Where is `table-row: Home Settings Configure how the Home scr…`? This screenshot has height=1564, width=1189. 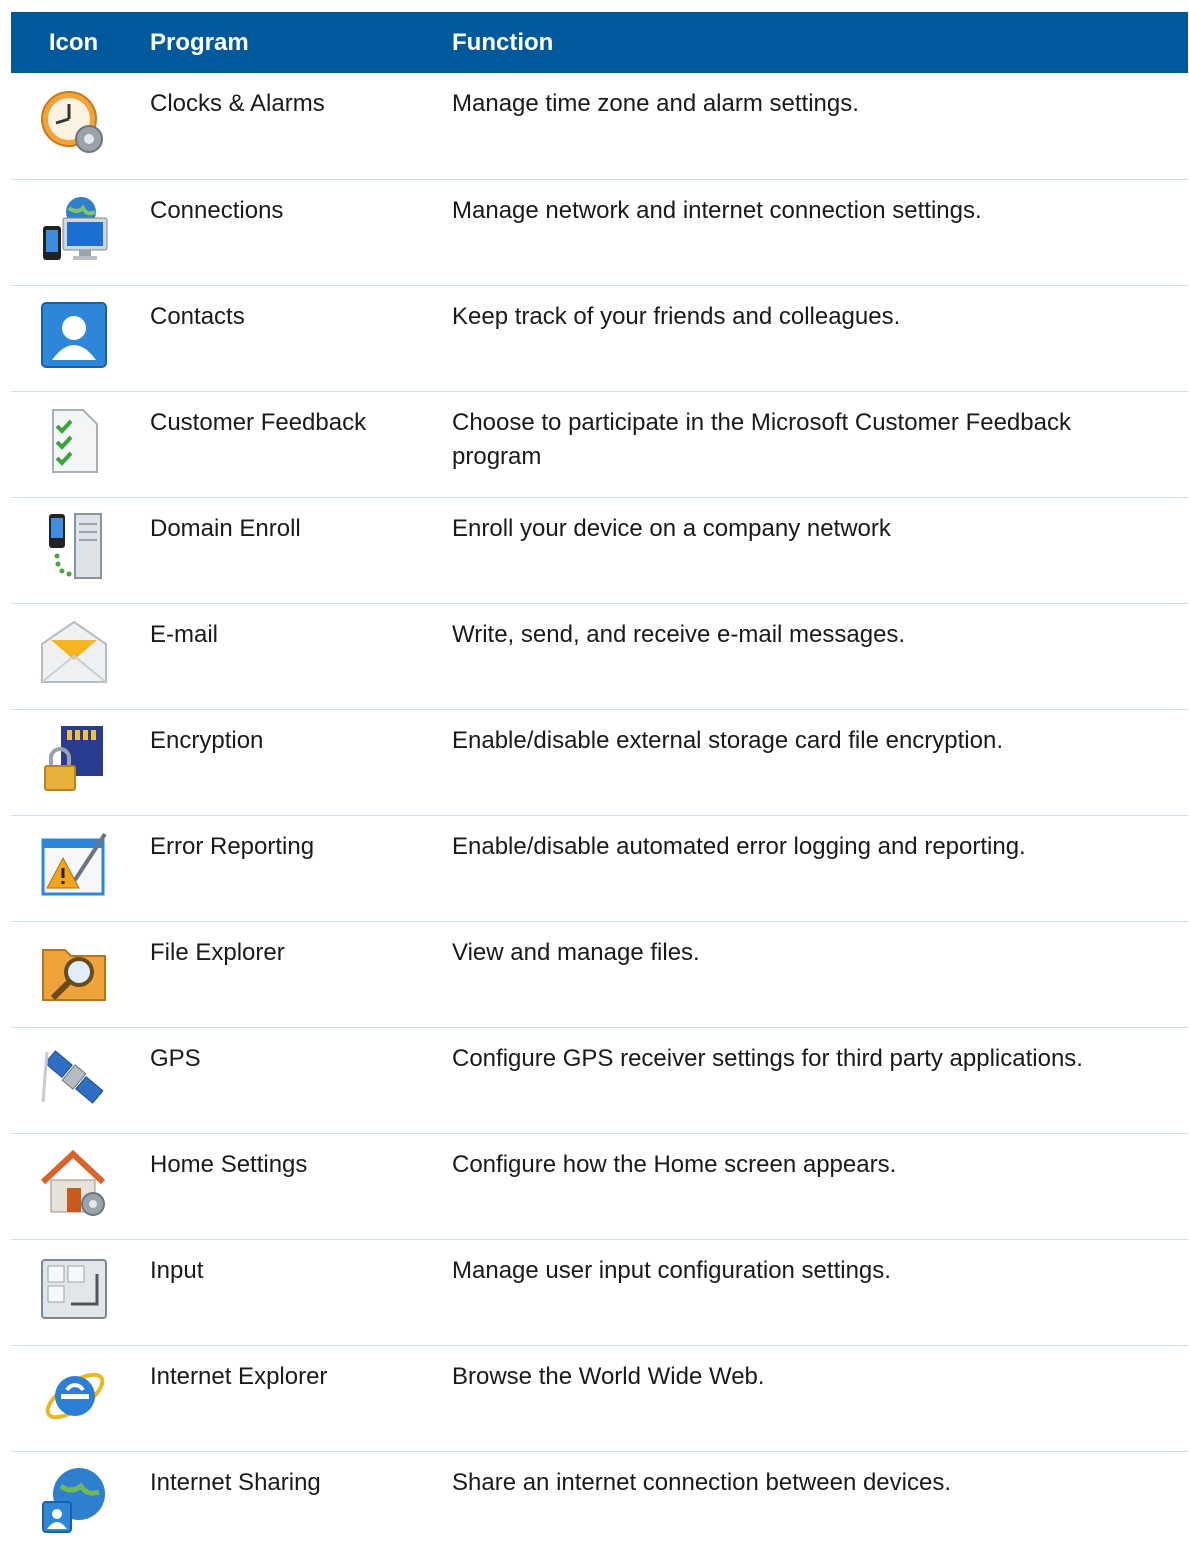 table-row: Home Settings Configure how the Home scr… is located at coordinates (599, 1186).